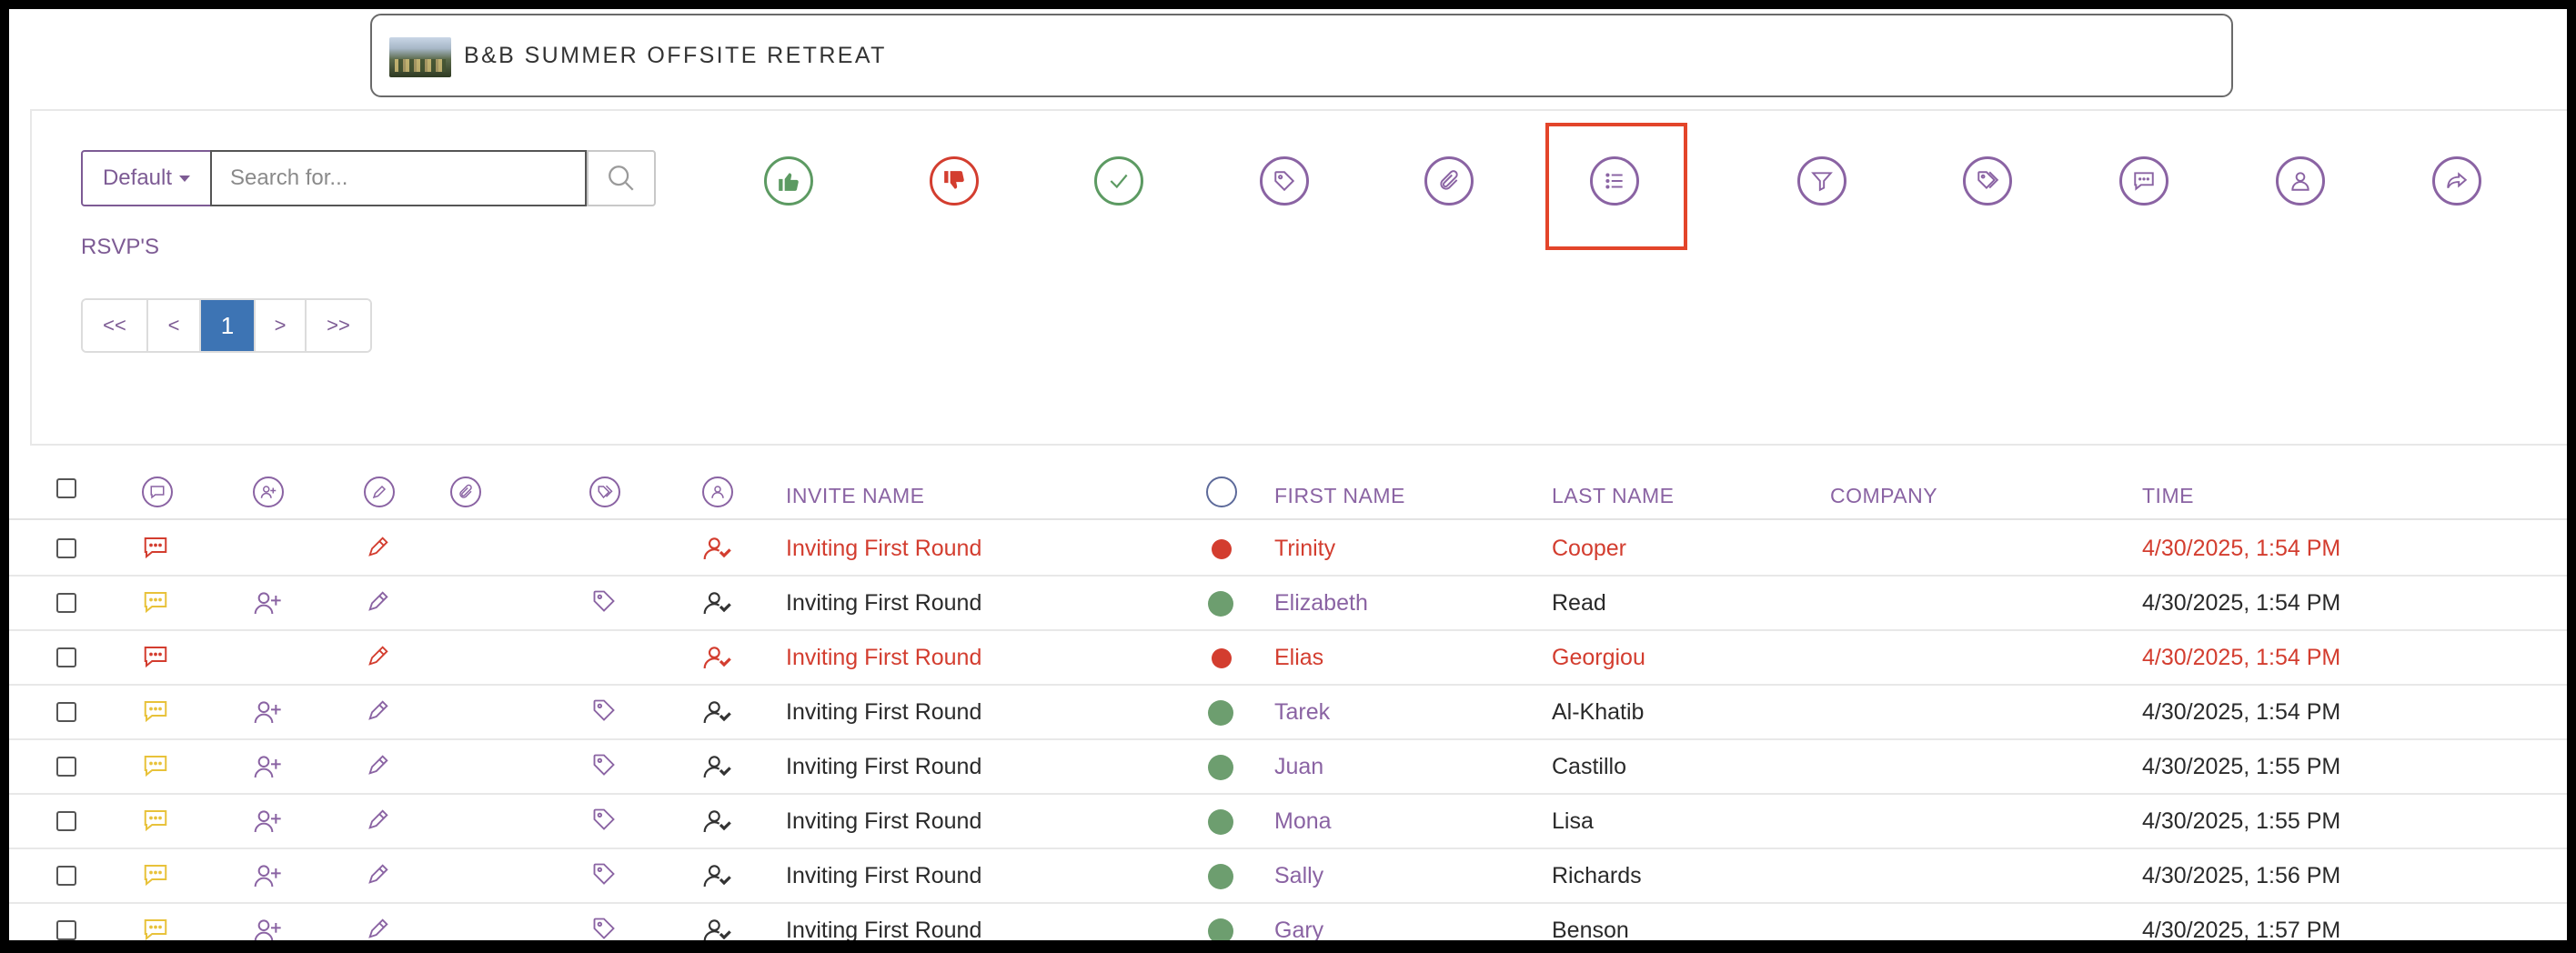 Image resolution: width=2576 pixels, height=953 pixels. Describe the element at coordinates (2168, 496) in the screenshot. I see `time-header: TIME` at that location.